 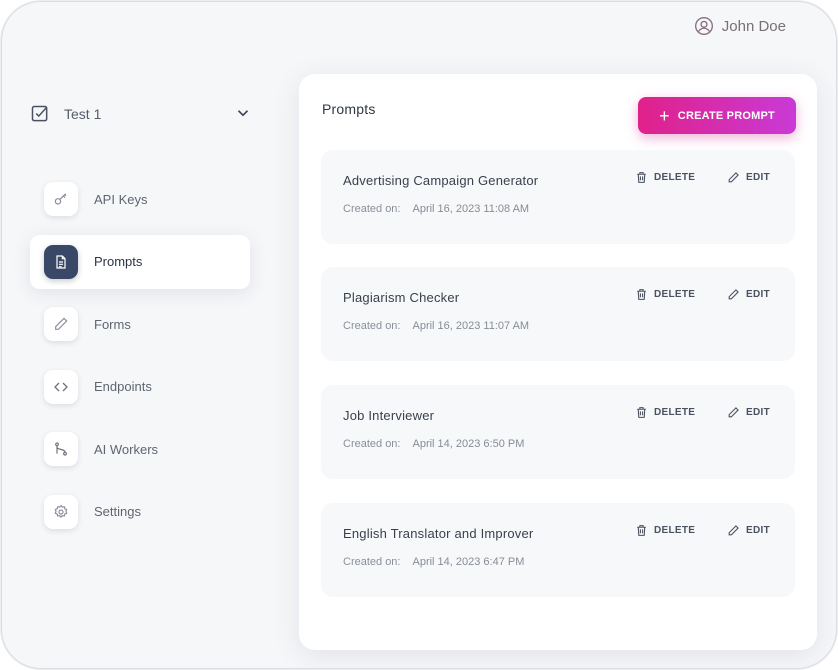 What do you see at coordinates (118, 261) in the screenshot?
I see `sidebar-item-label: Prompts` at bounding box center [118, 261].